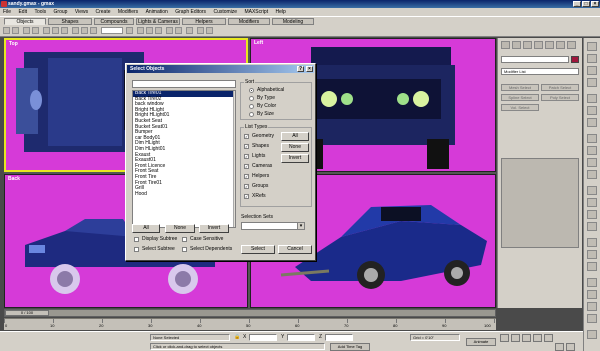 This screenshot has width=600, height=351. What do you see at coordinates (481, 342) in the screenshot?
I see `animate-button: Animate` at bounding box center [481, 342].